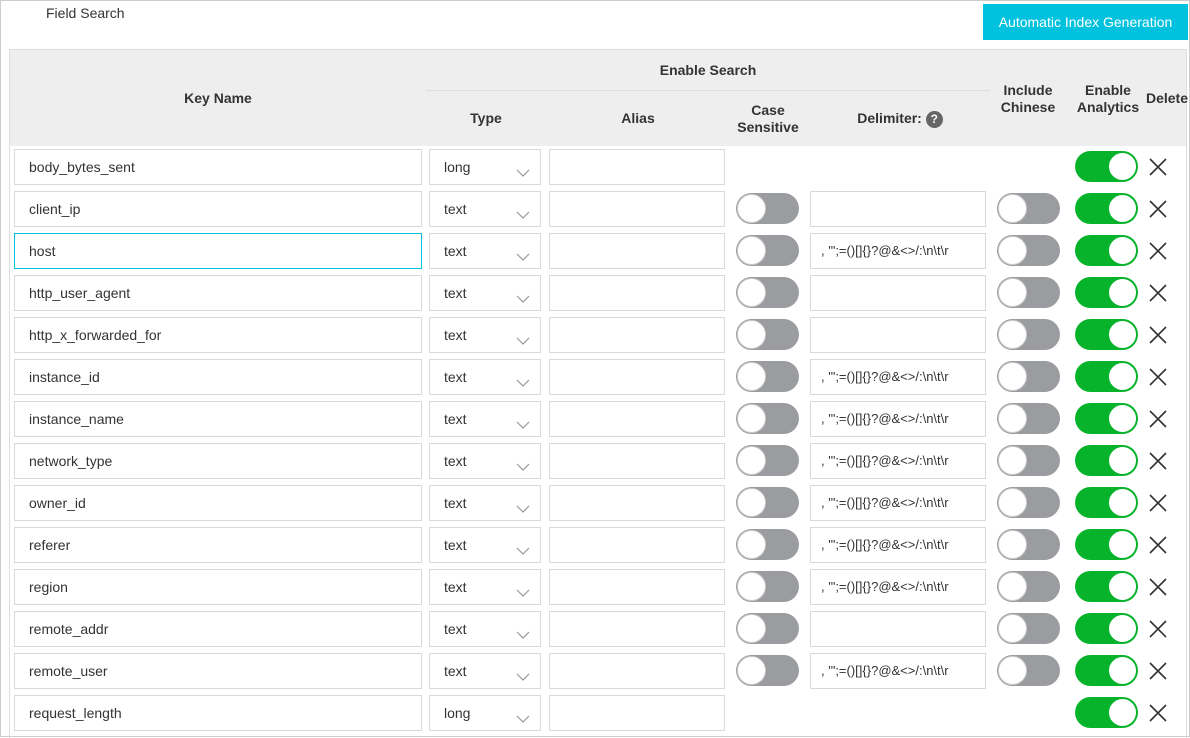  What do you see at coordinates (218, 167) in the screenshot?
I see `key-name-input: body_bytes_sent` at bounding box center [218, 167].